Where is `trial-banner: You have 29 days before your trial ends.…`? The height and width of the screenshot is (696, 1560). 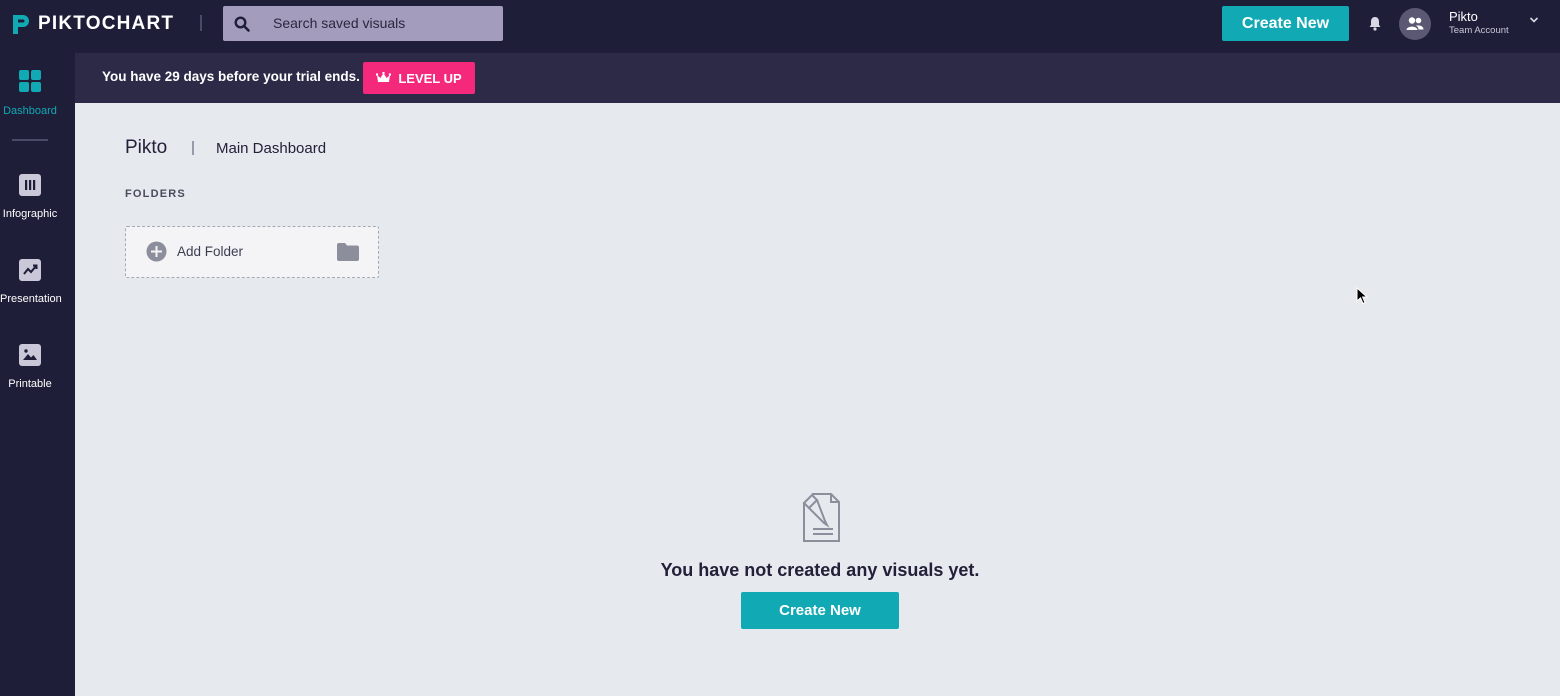 trial-banner: You have 29 days before your trial ends.… is located at coordinates (817, 78).